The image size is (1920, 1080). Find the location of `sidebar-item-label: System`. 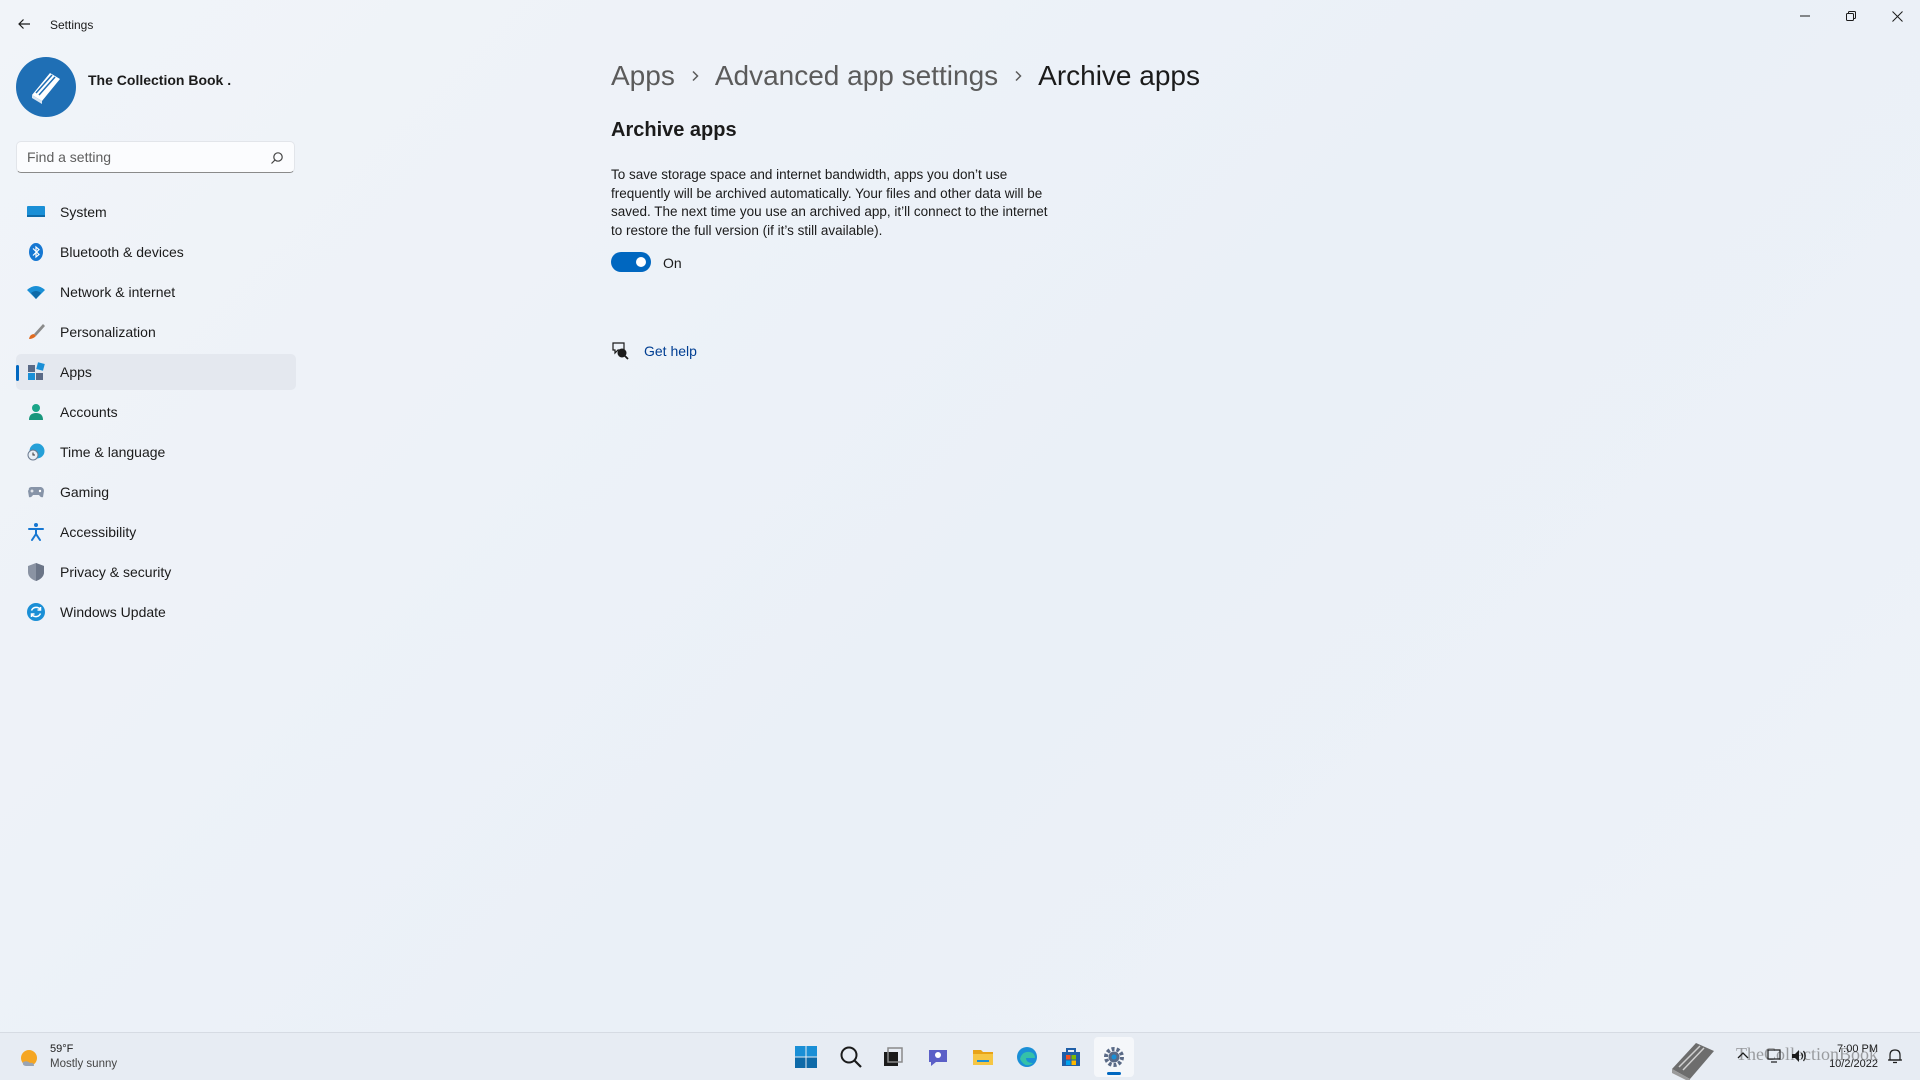

sidebar-item-label: System is located at coordinates (83, 212).